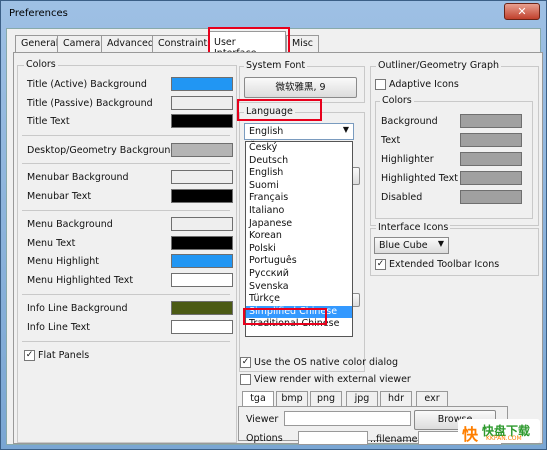 This screenshot has width=547, height=450. What do you see at coordinates (245, 379) in the screenshot?
I see `external-viewer-checkbox` at bounding box center [245, 379].